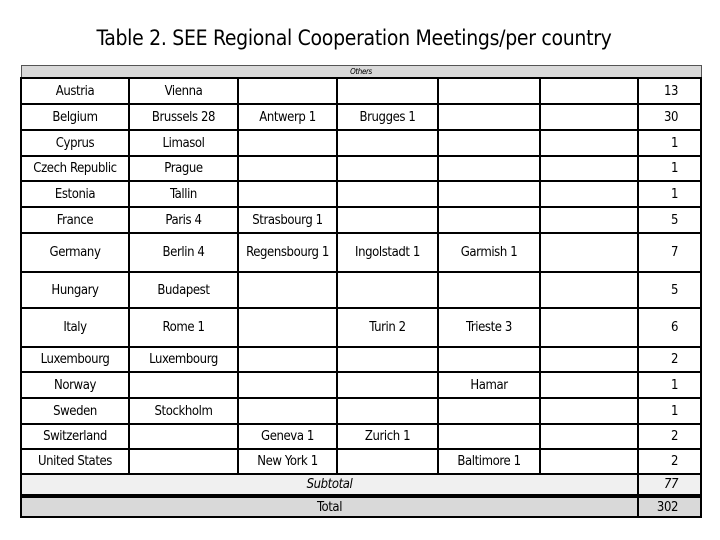 The image size is (720, 540). I want to click on city-cell: Budapest, so click(183, 290).